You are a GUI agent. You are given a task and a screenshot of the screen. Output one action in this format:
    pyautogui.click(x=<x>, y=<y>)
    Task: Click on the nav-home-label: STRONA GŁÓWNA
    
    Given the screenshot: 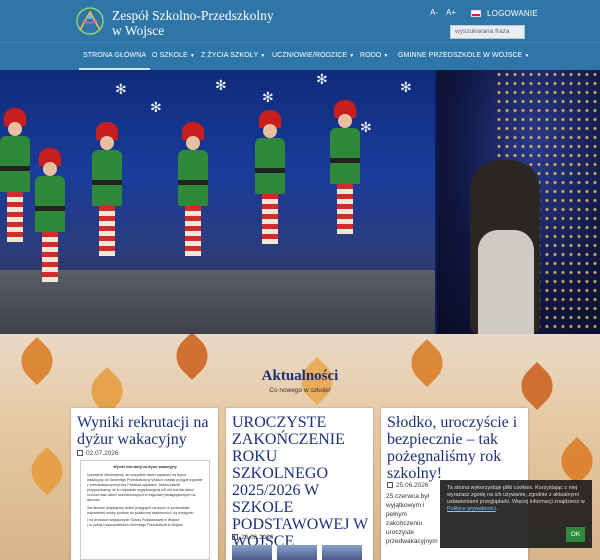 What is the action you would take?
    pyautogui.click(x=115, y=55)
    